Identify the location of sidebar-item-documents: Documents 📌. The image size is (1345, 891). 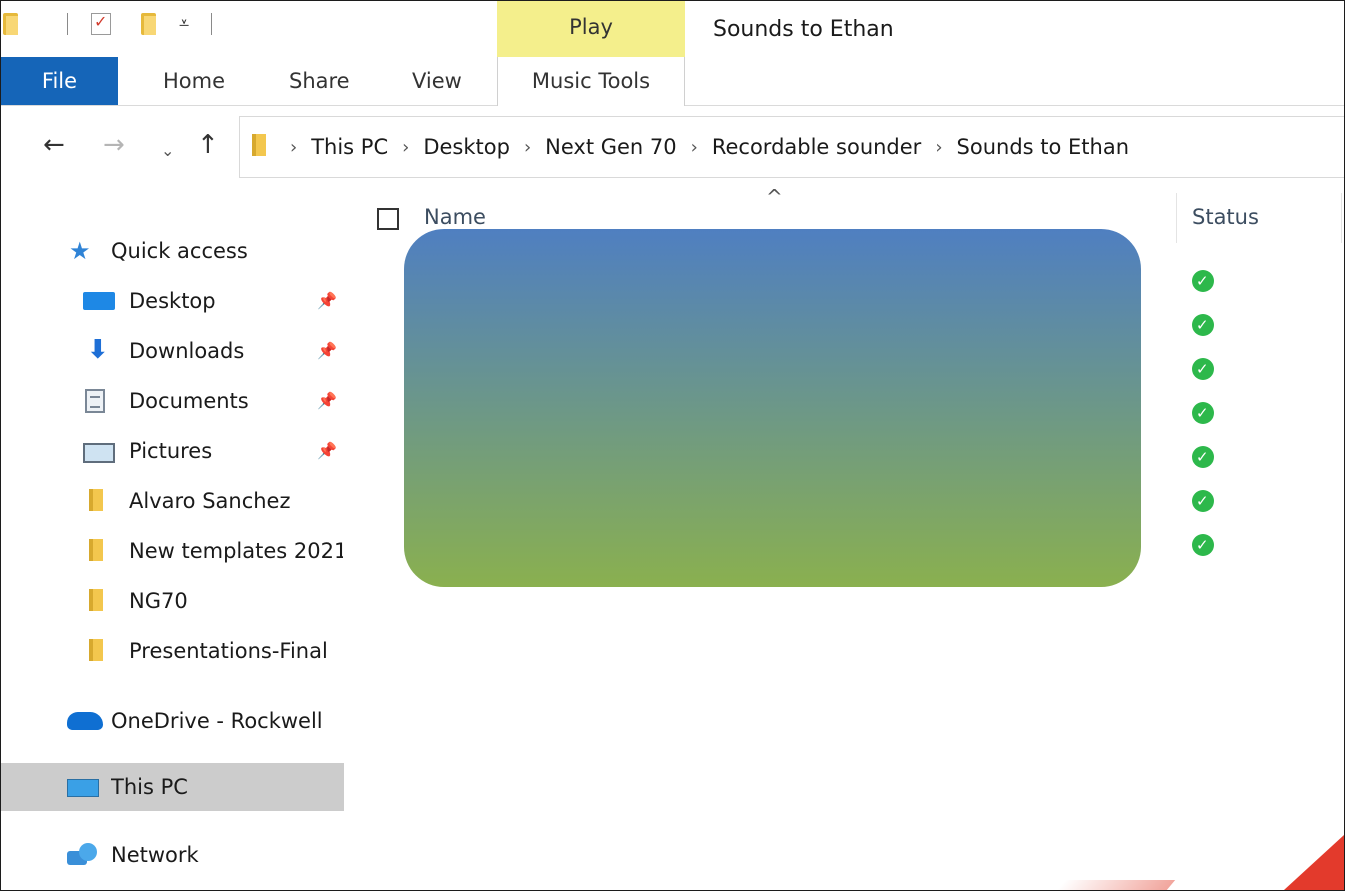
(172, 401).